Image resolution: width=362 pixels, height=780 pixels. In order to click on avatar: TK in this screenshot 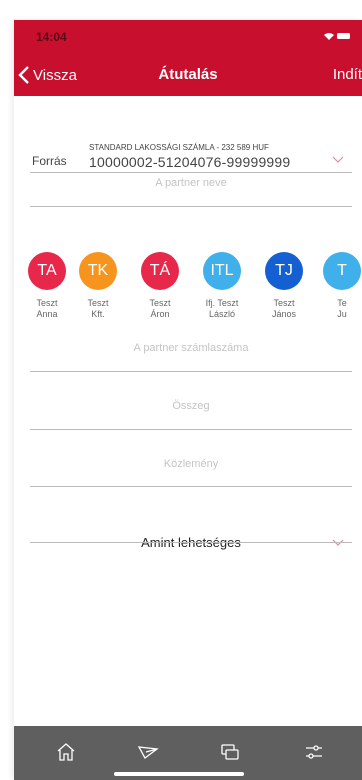, I will do `click(98, 271)`.